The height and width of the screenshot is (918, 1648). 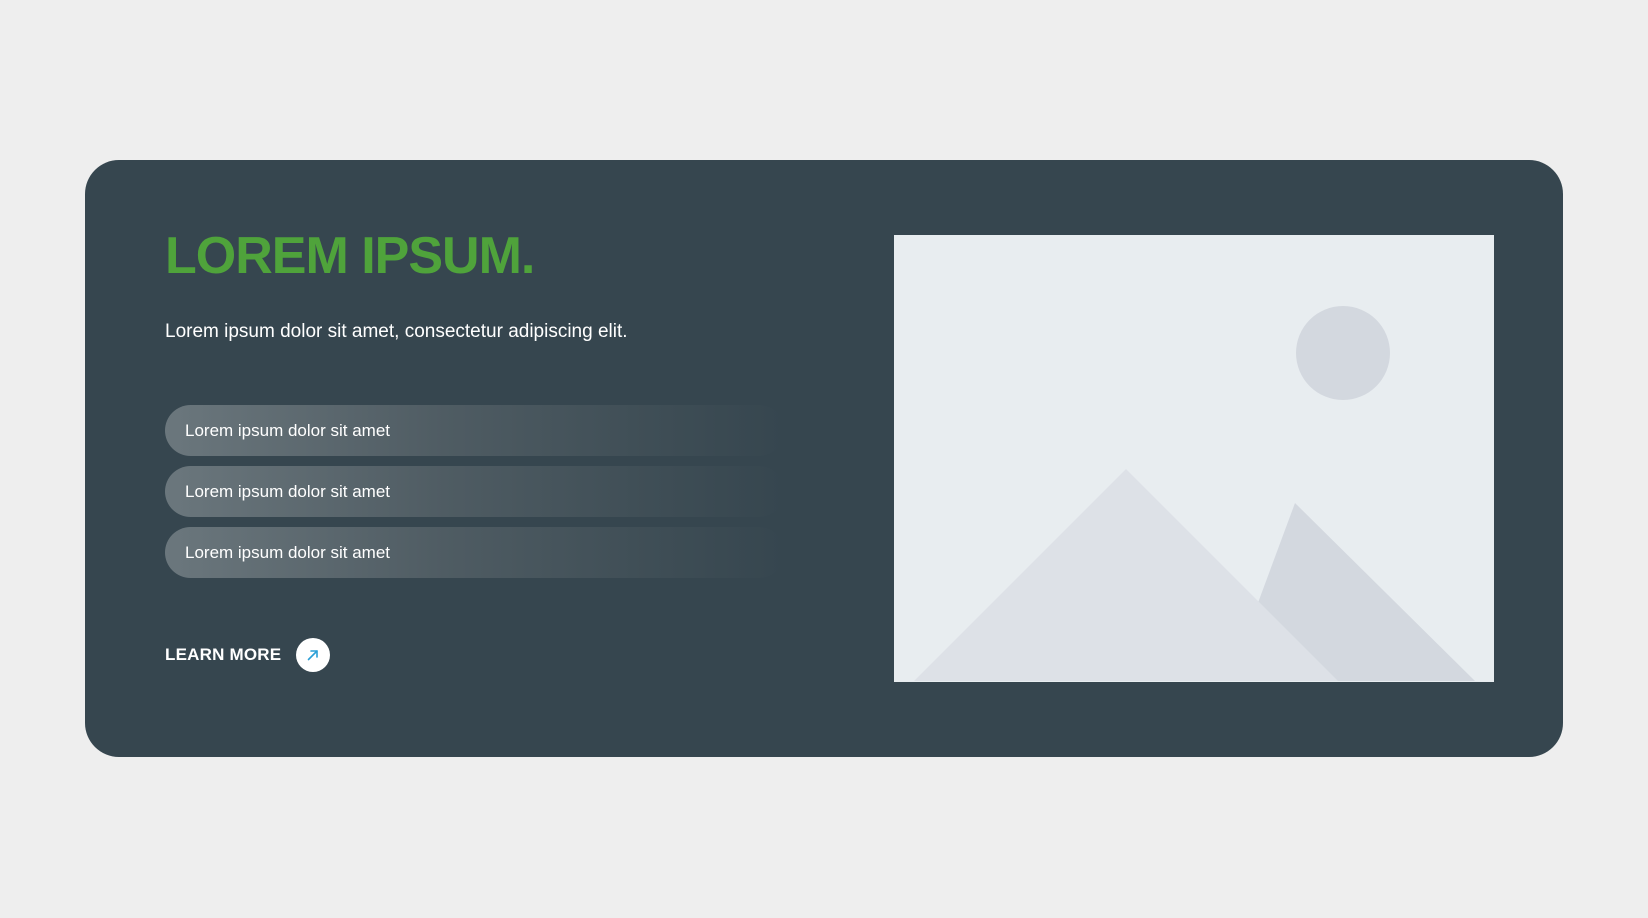 I want to click on learn-more-link: LEARN MORE, so click(x=248, y=655).